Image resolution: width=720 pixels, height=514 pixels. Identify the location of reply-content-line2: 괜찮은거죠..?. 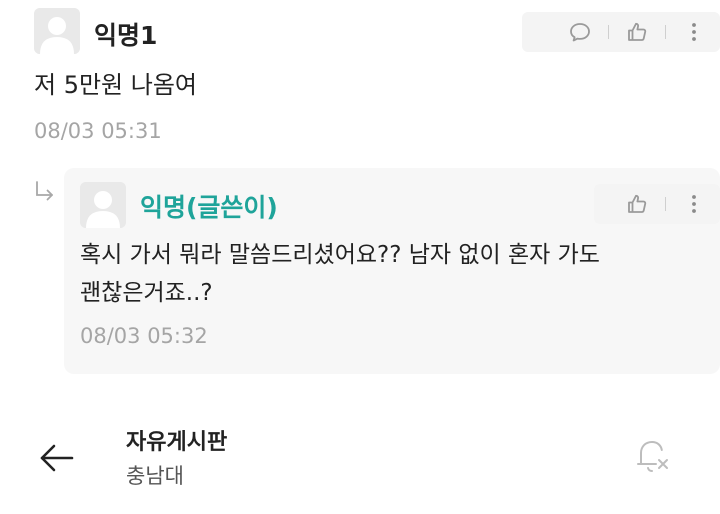
(146, 293).